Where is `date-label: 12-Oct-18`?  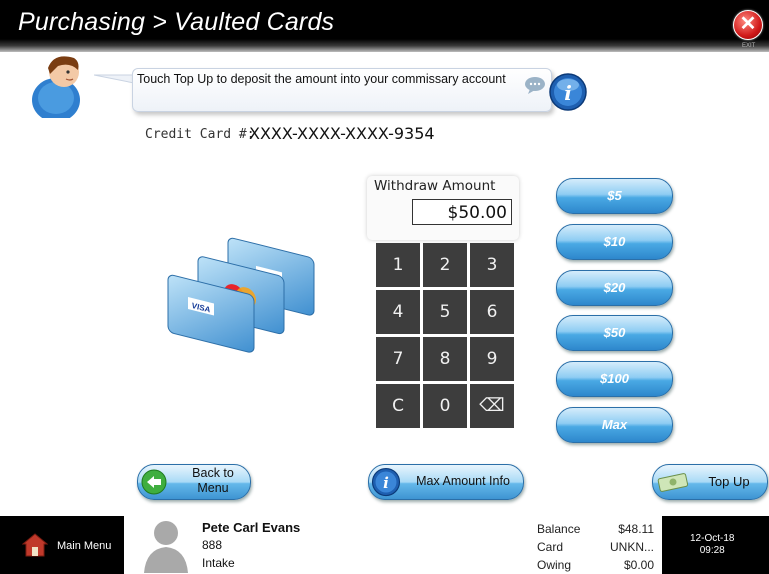
date-label: 12-Oct-18 is located at coordinates (712, 538).